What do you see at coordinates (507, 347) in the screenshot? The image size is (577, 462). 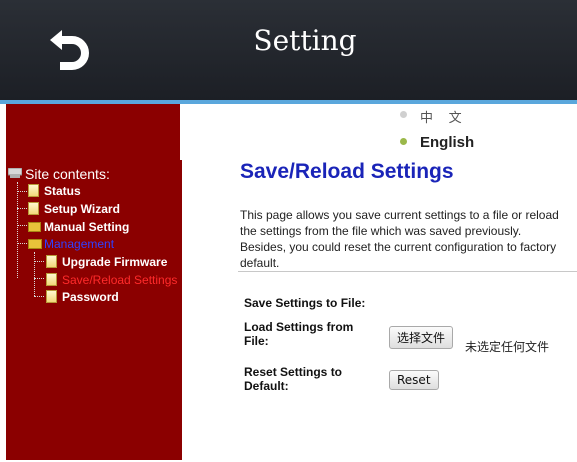 I see `no-file-selected-text: 未选定任何文件` at bounding box center [507, 347].